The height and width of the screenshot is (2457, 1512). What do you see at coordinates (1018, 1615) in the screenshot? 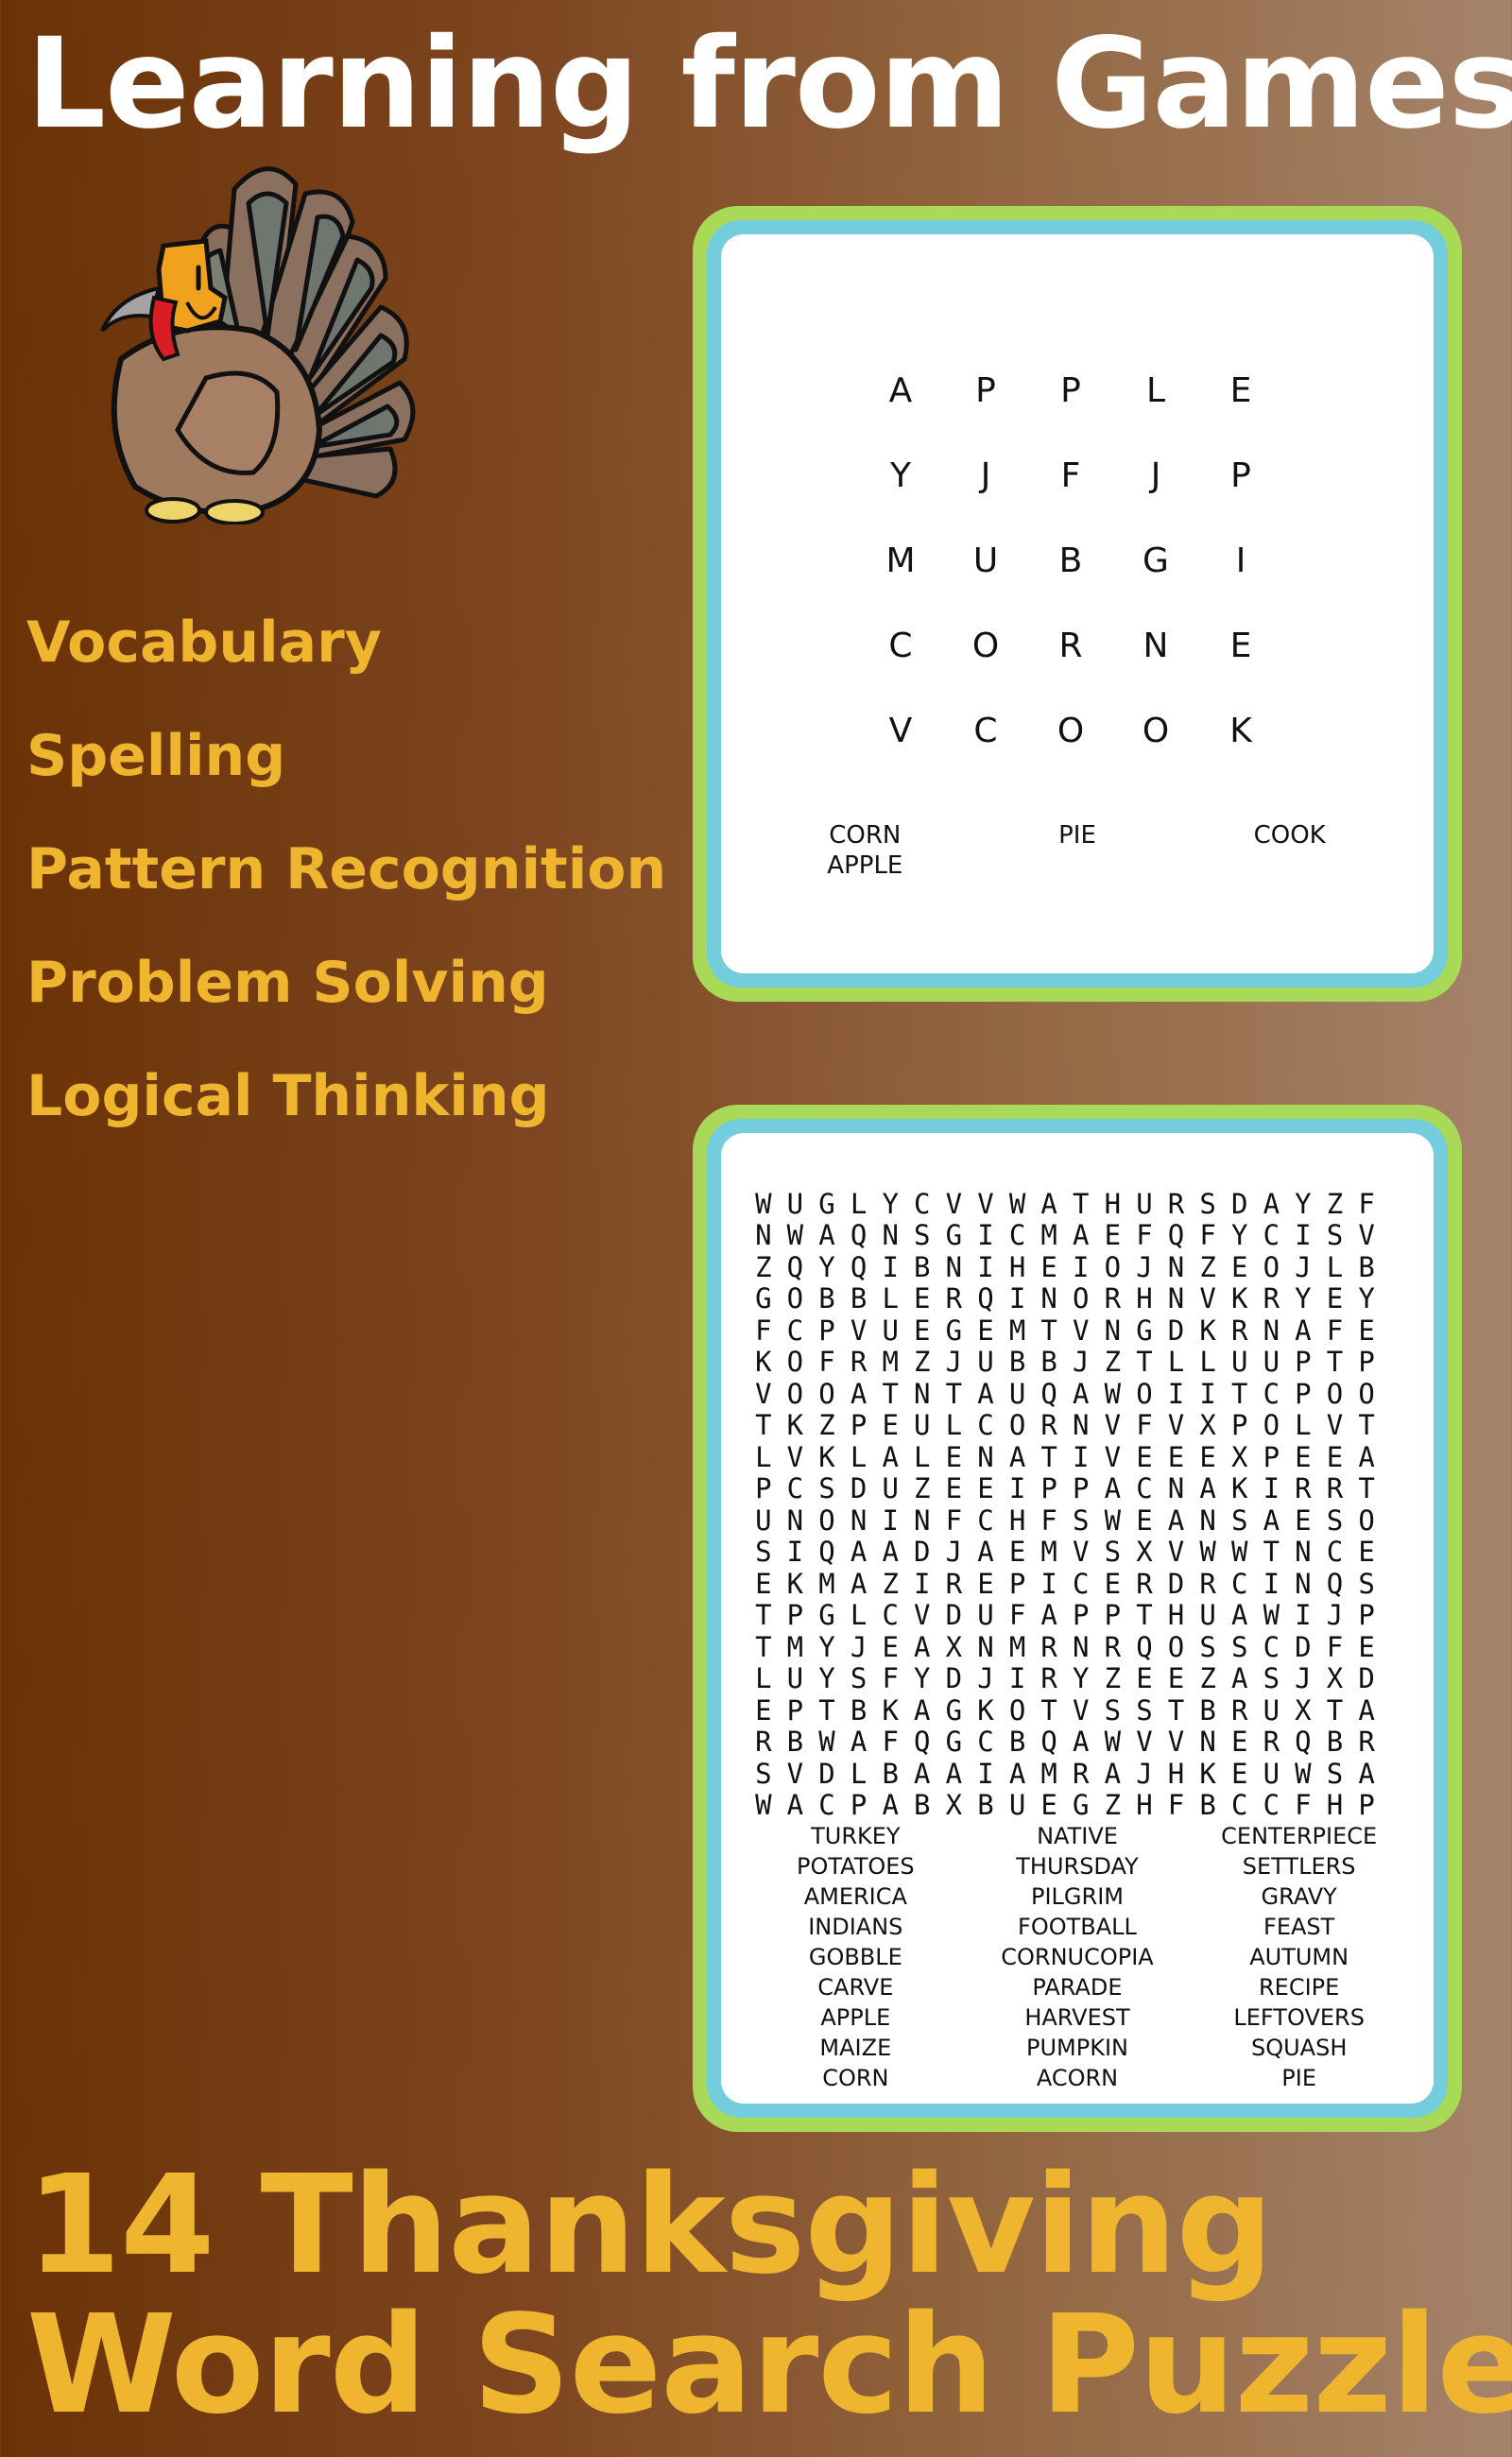
I see `grid-letter: F` at bounding box center [1018, 1615].